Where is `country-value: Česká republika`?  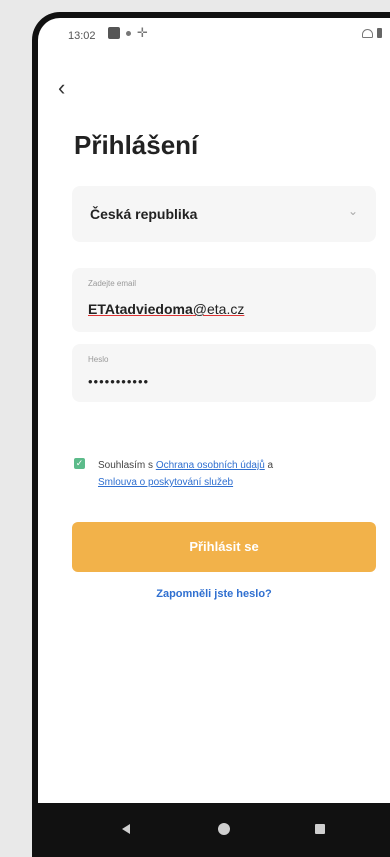 country-value: Česká republika is located at coordinates (144, 214).